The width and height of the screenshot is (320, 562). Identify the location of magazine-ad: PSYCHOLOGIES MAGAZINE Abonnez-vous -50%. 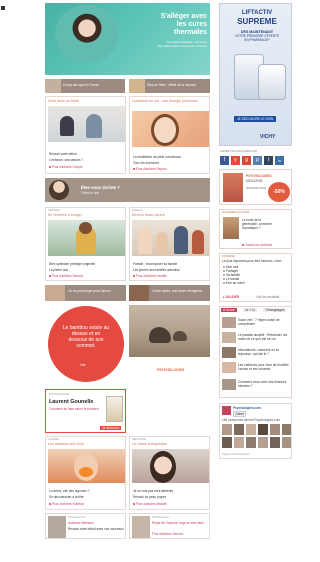
(255, 187).